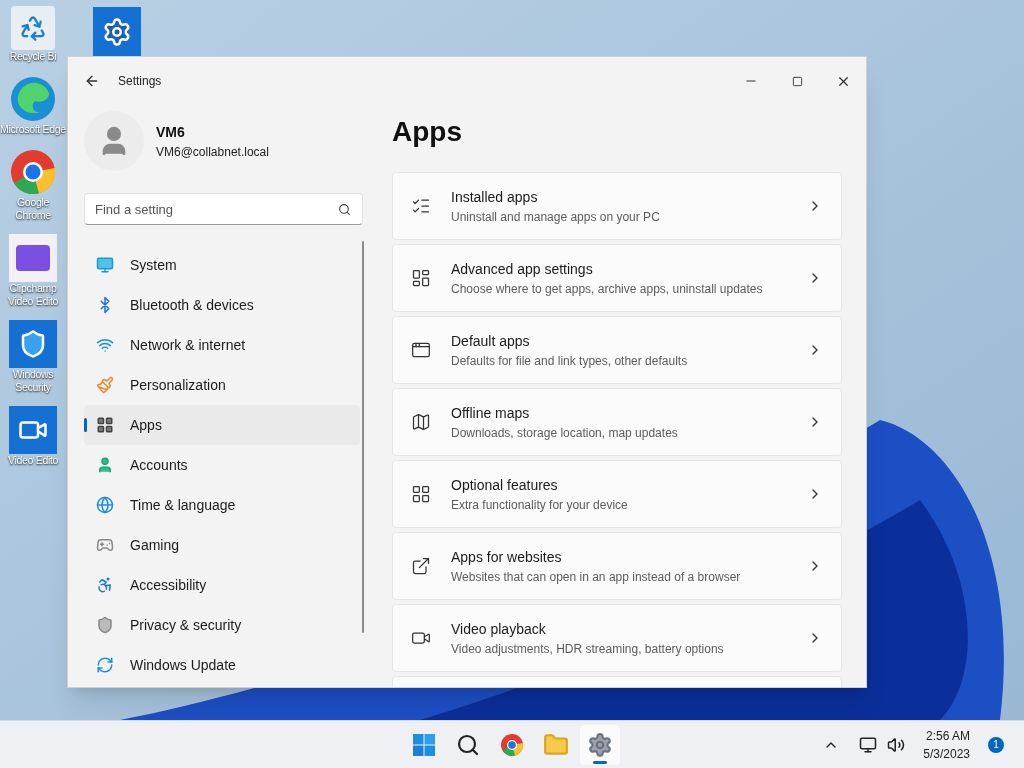  Describe the element at coordinates (600, 762) in the screenshot. I see `active-indicator` at that location.